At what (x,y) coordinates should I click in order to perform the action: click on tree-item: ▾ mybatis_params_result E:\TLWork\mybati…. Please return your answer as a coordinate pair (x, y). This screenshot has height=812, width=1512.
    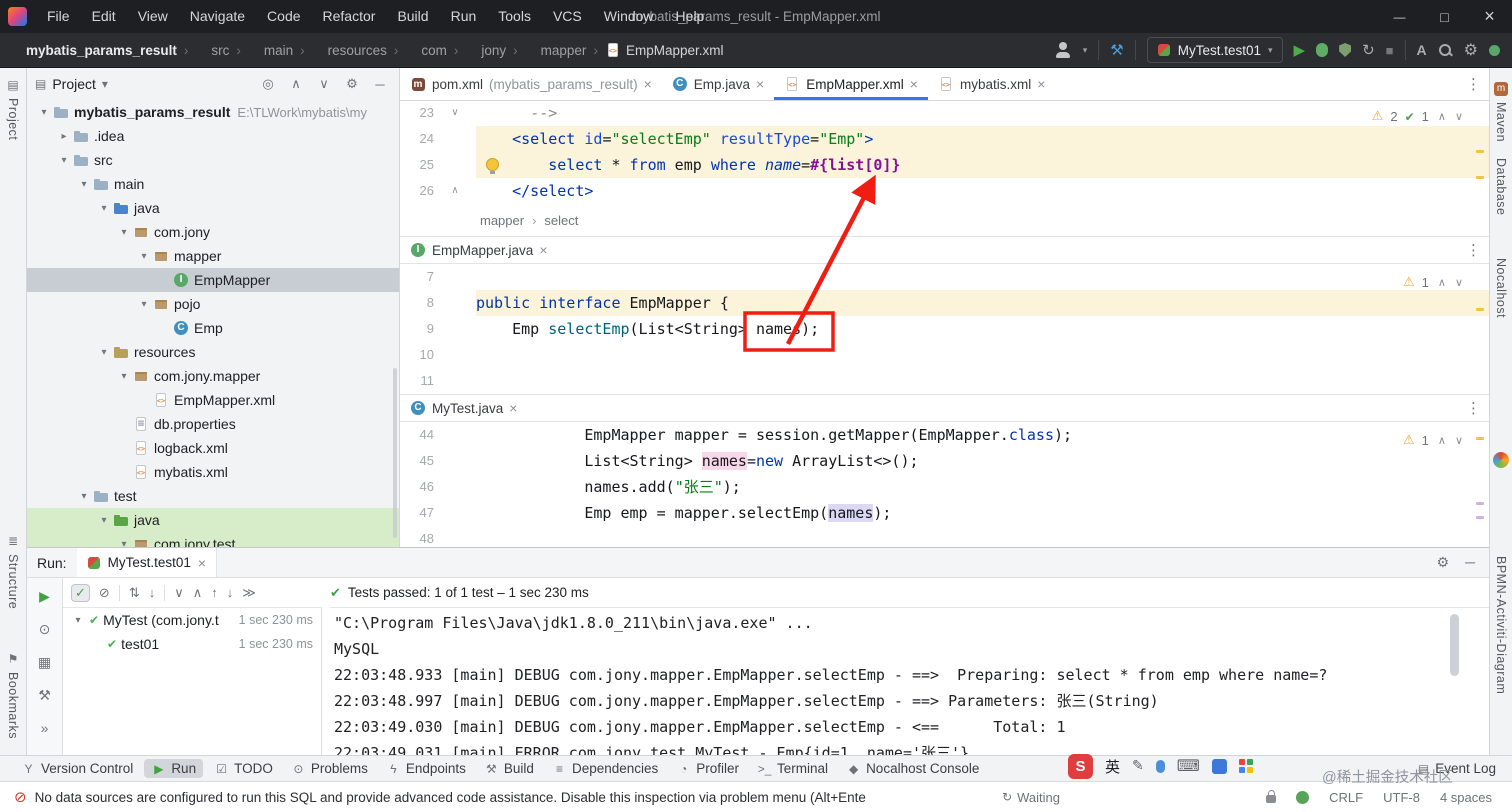
    Looking at the image, I should click on (213, 112).